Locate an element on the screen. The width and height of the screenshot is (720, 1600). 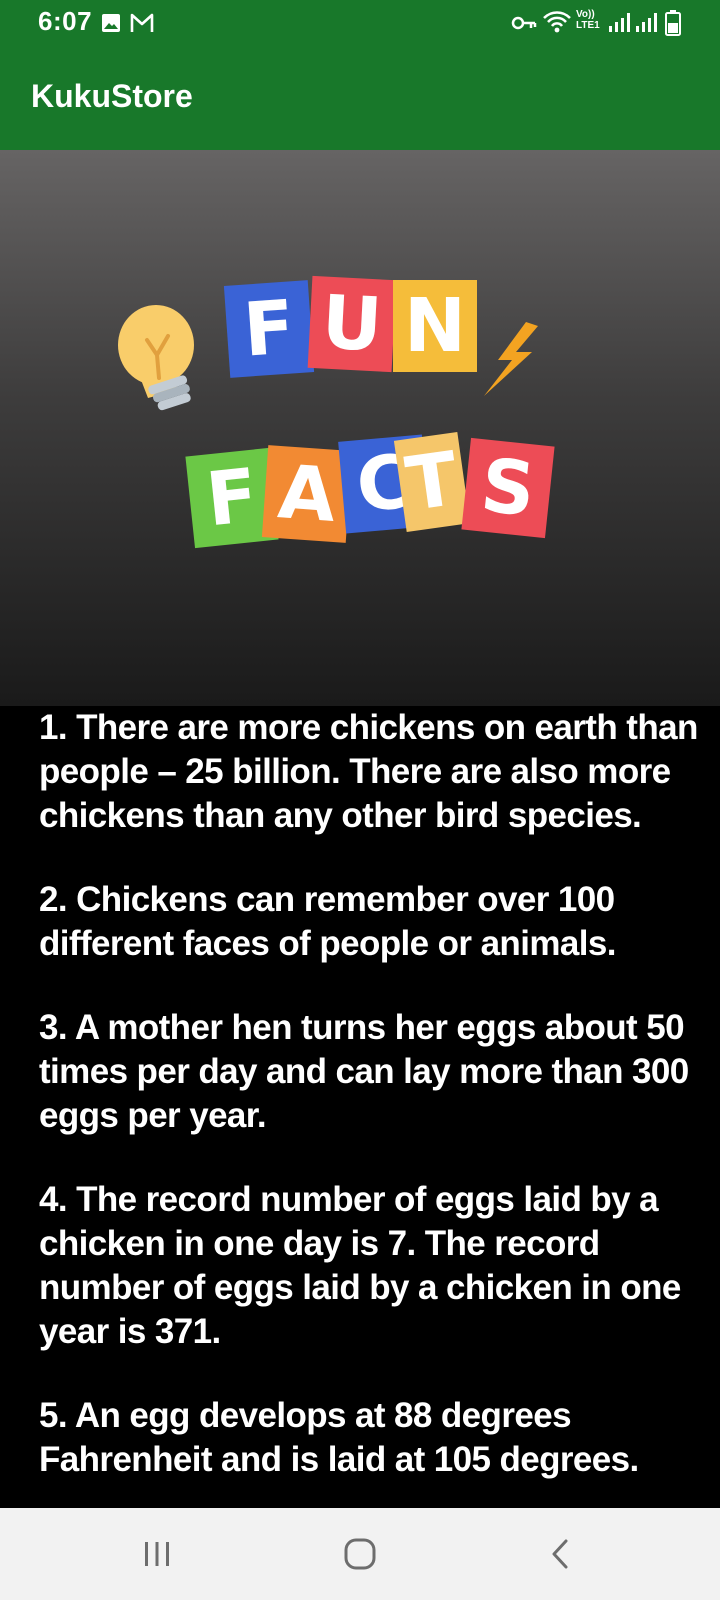
banner-letter-t: T is located at coordinates (432, 482).